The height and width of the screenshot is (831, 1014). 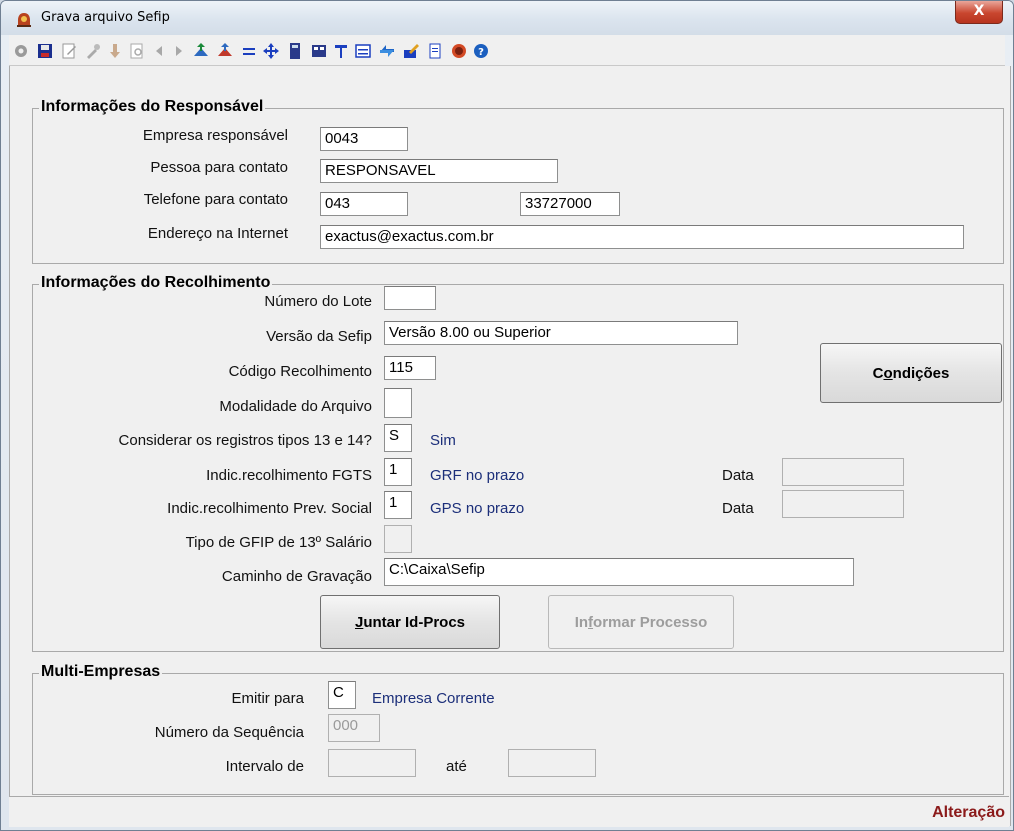 I want to click on tools-icon, so click(x=93, y=51).